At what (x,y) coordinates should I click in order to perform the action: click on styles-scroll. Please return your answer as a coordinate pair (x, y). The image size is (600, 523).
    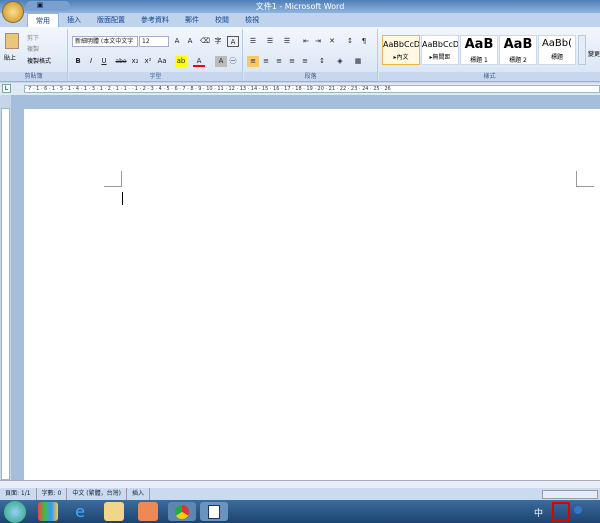
    Looking at the image, I should click on (582, 50).